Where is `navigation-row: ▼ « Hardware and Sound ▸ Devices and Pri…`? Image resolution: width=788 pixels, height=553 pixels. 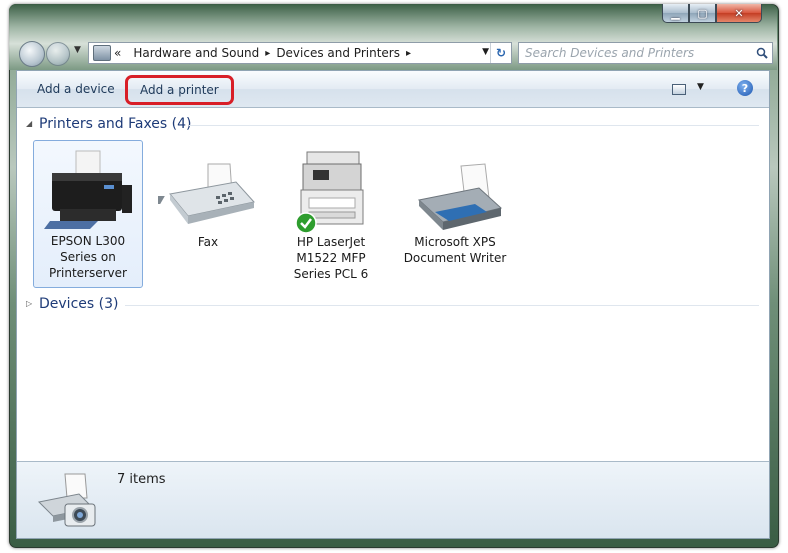 navigation-row: ▼ « Hardware and Sound ▸ Devices and Pri… is located at coordinates (395, 54).